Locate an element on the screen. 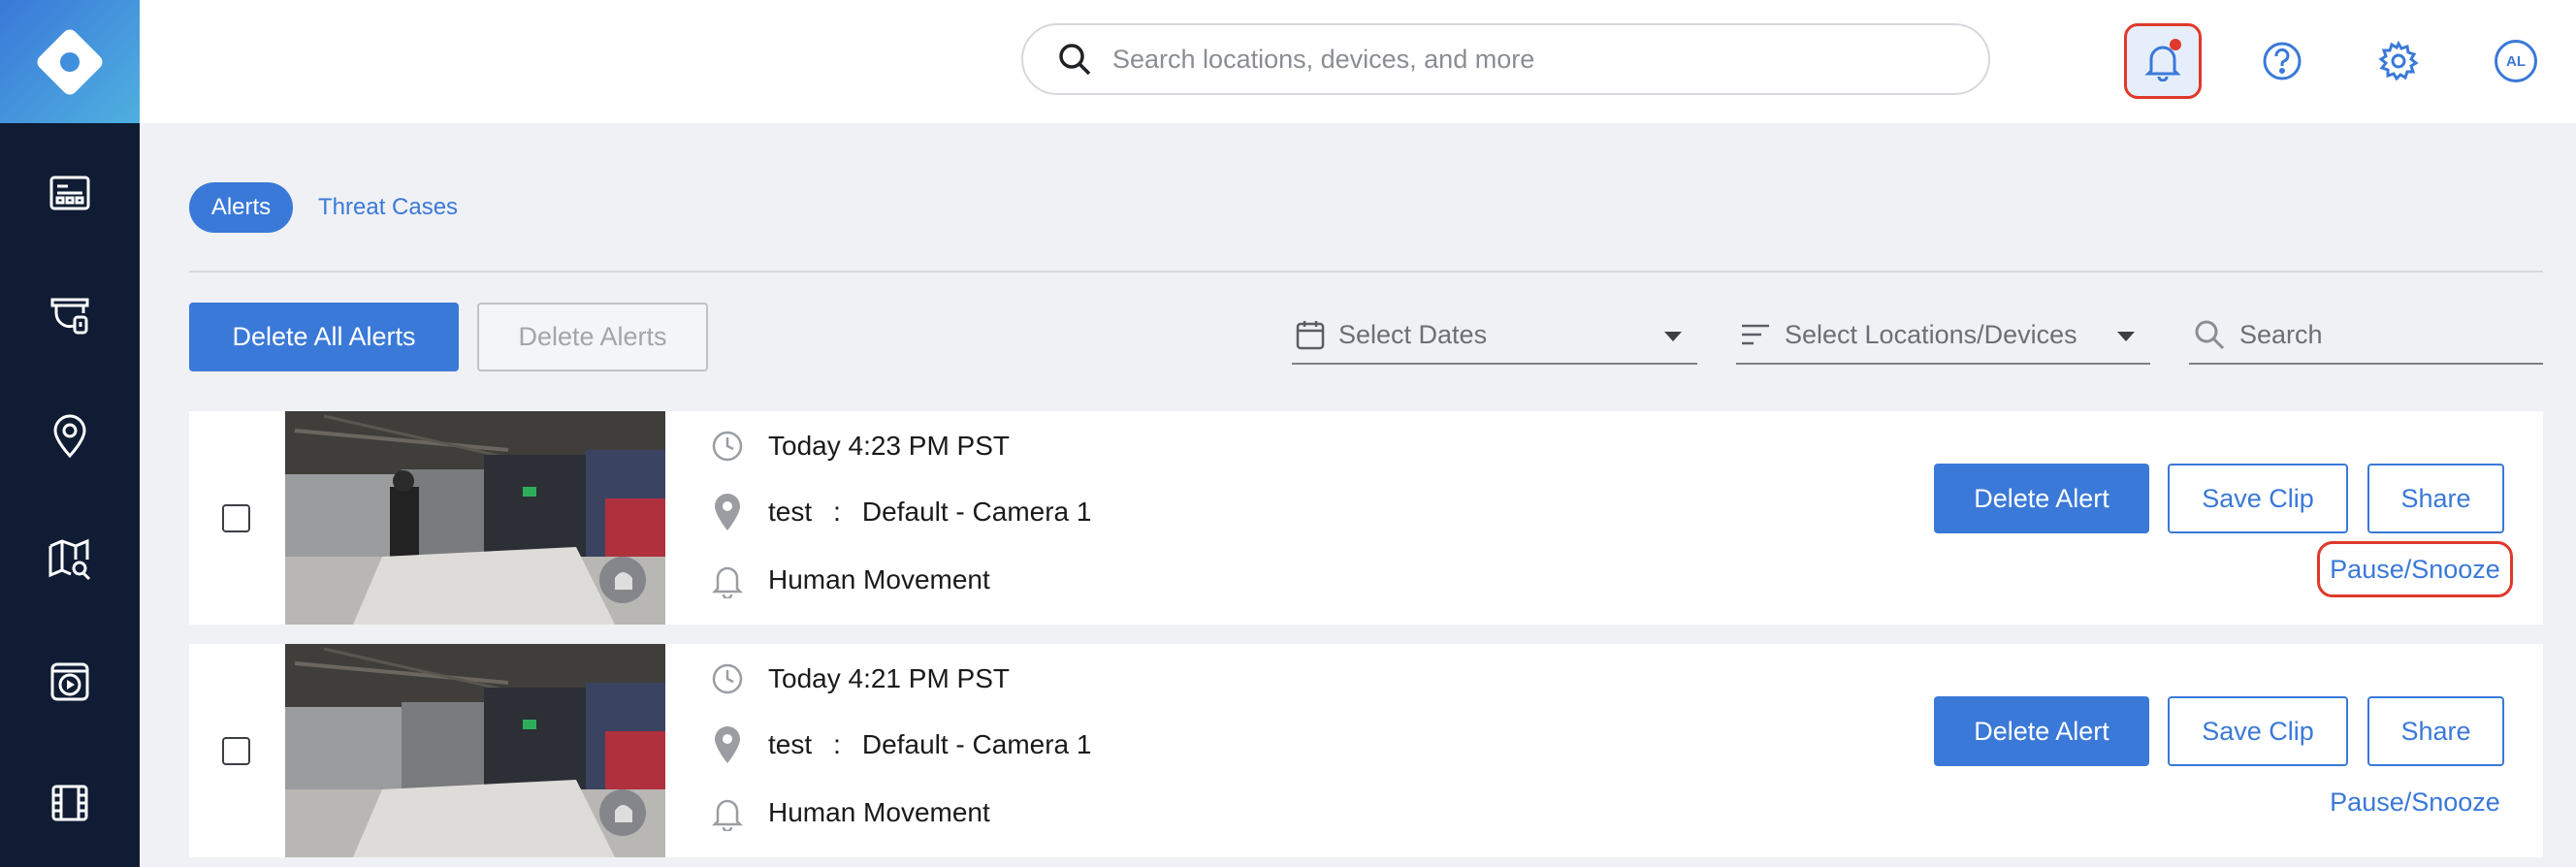 Image resolution: width=2576 pixels, height=867 pixels. alert-time-row: Today 4:23 PM PST is located at coordinates (859, 447).